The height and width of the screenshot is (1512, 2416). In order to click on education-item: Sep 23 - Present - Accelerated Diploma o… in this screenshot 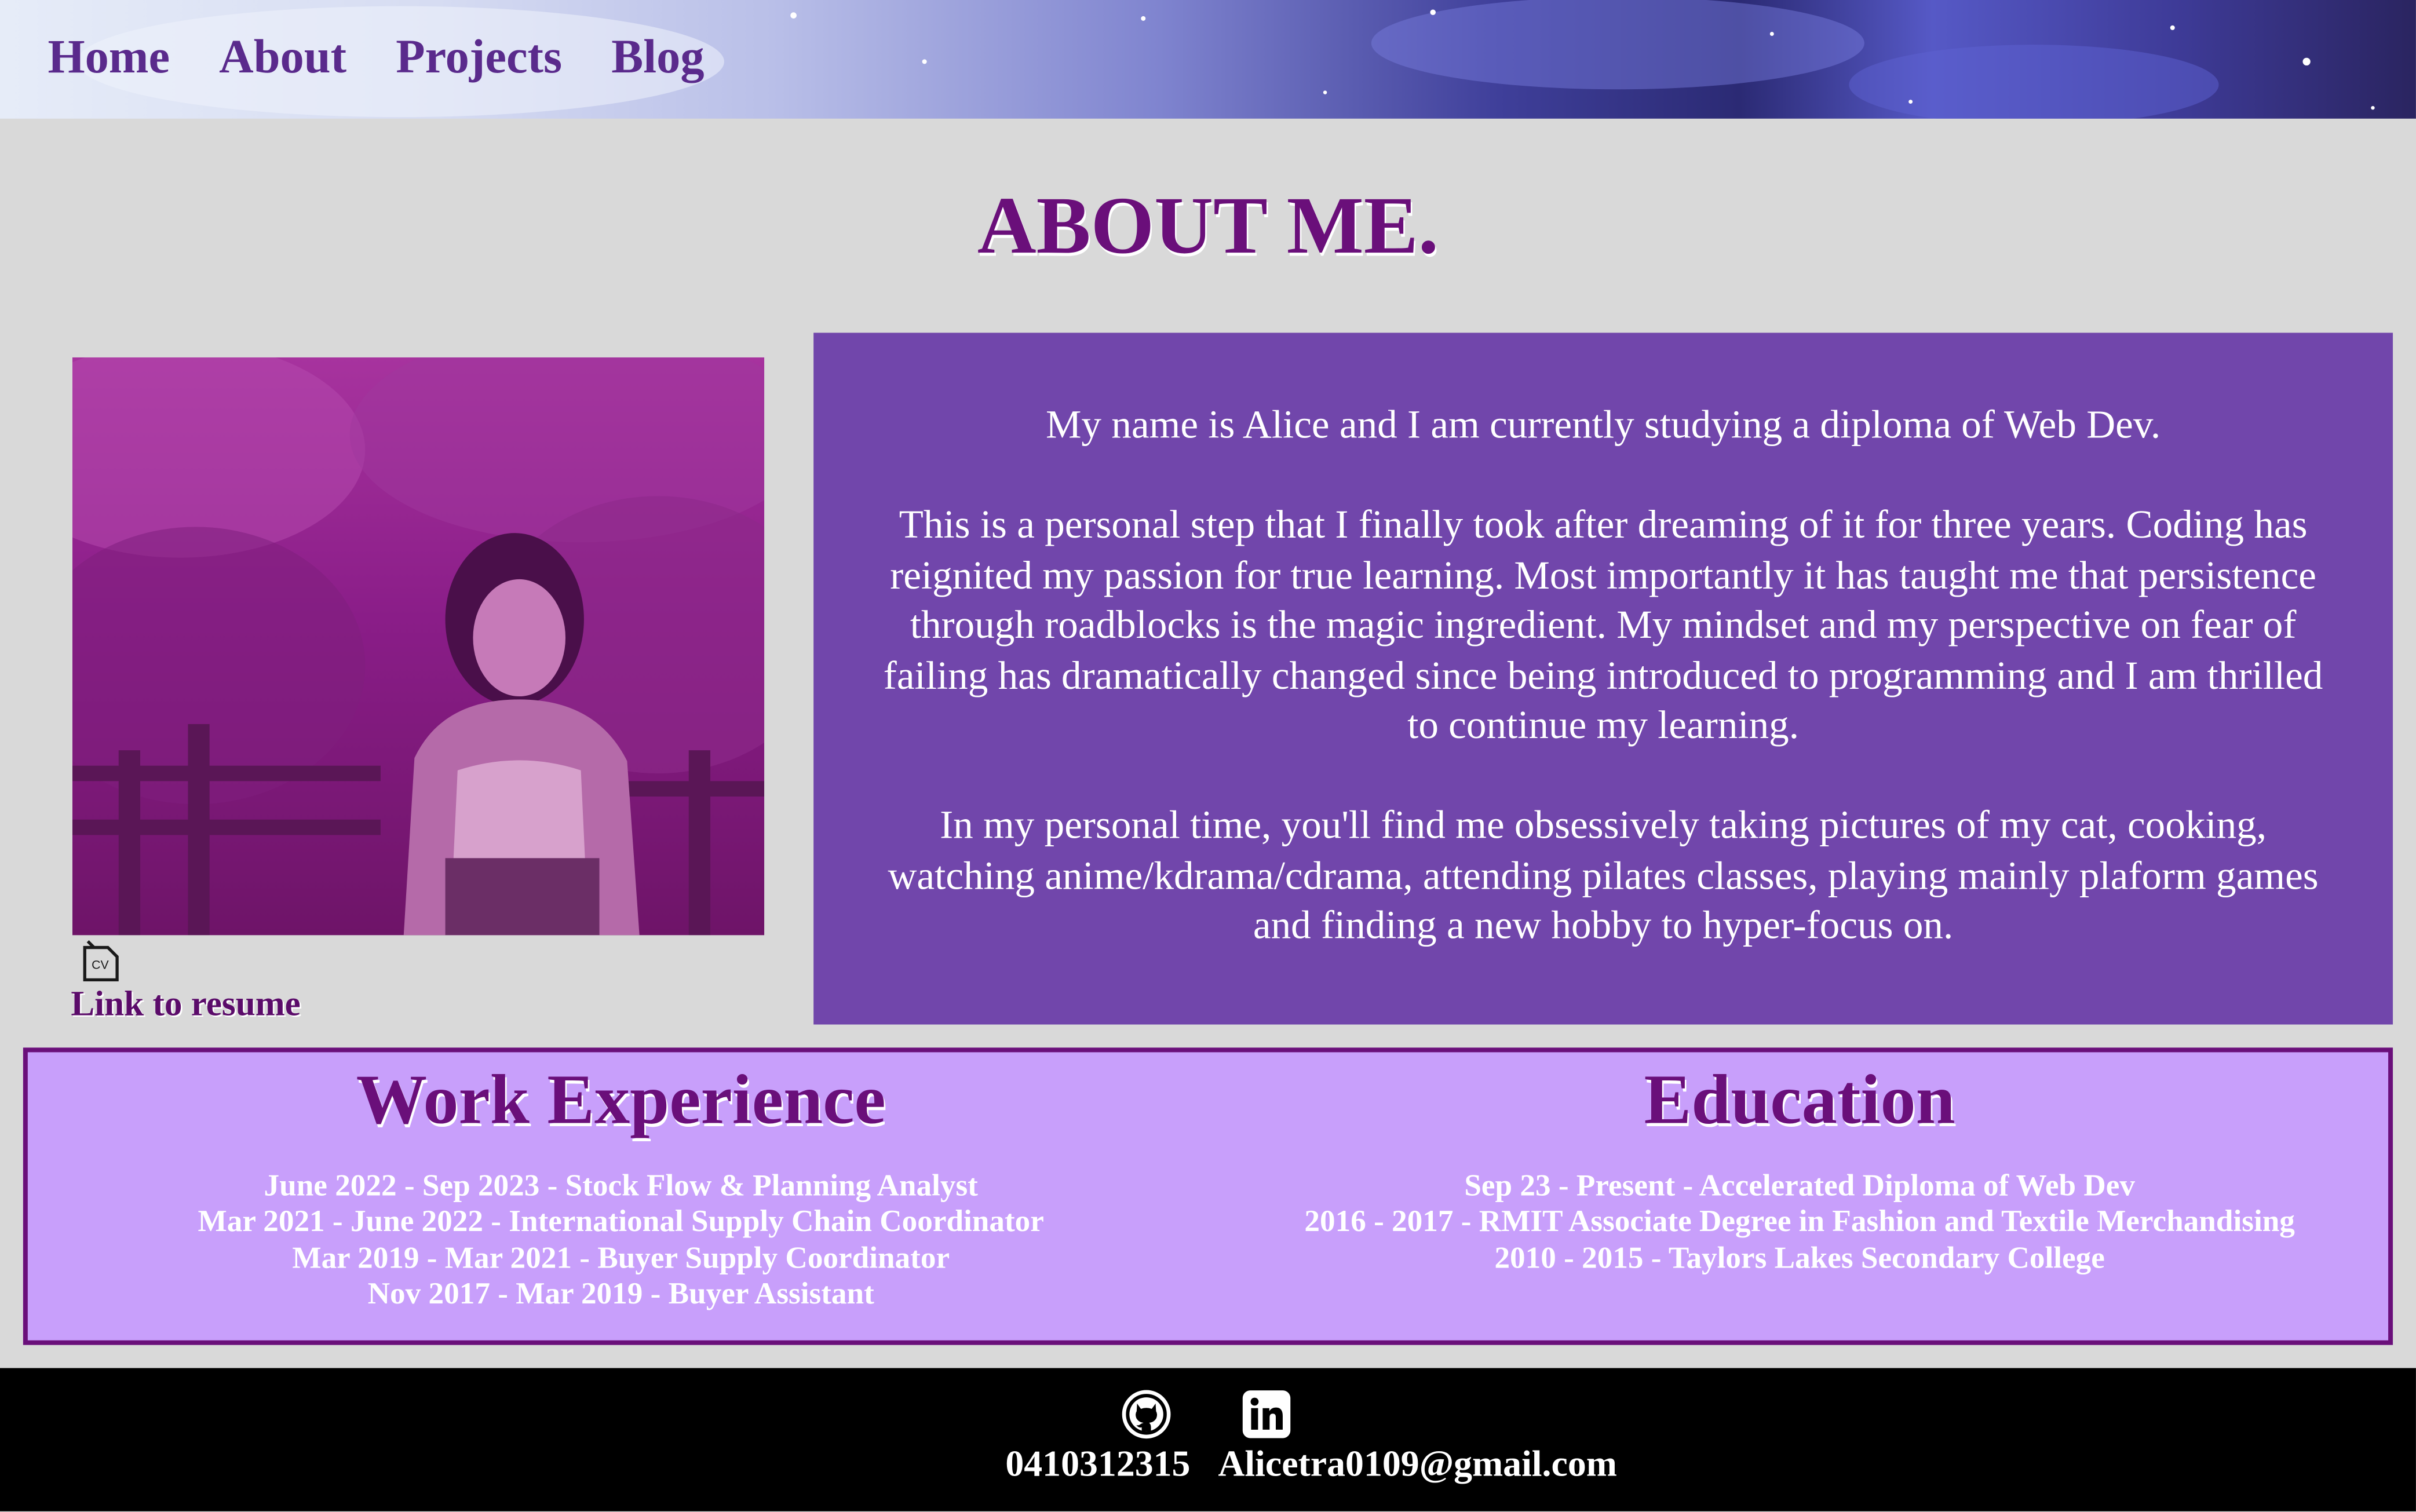, I will do `click(1799, 1186)`.